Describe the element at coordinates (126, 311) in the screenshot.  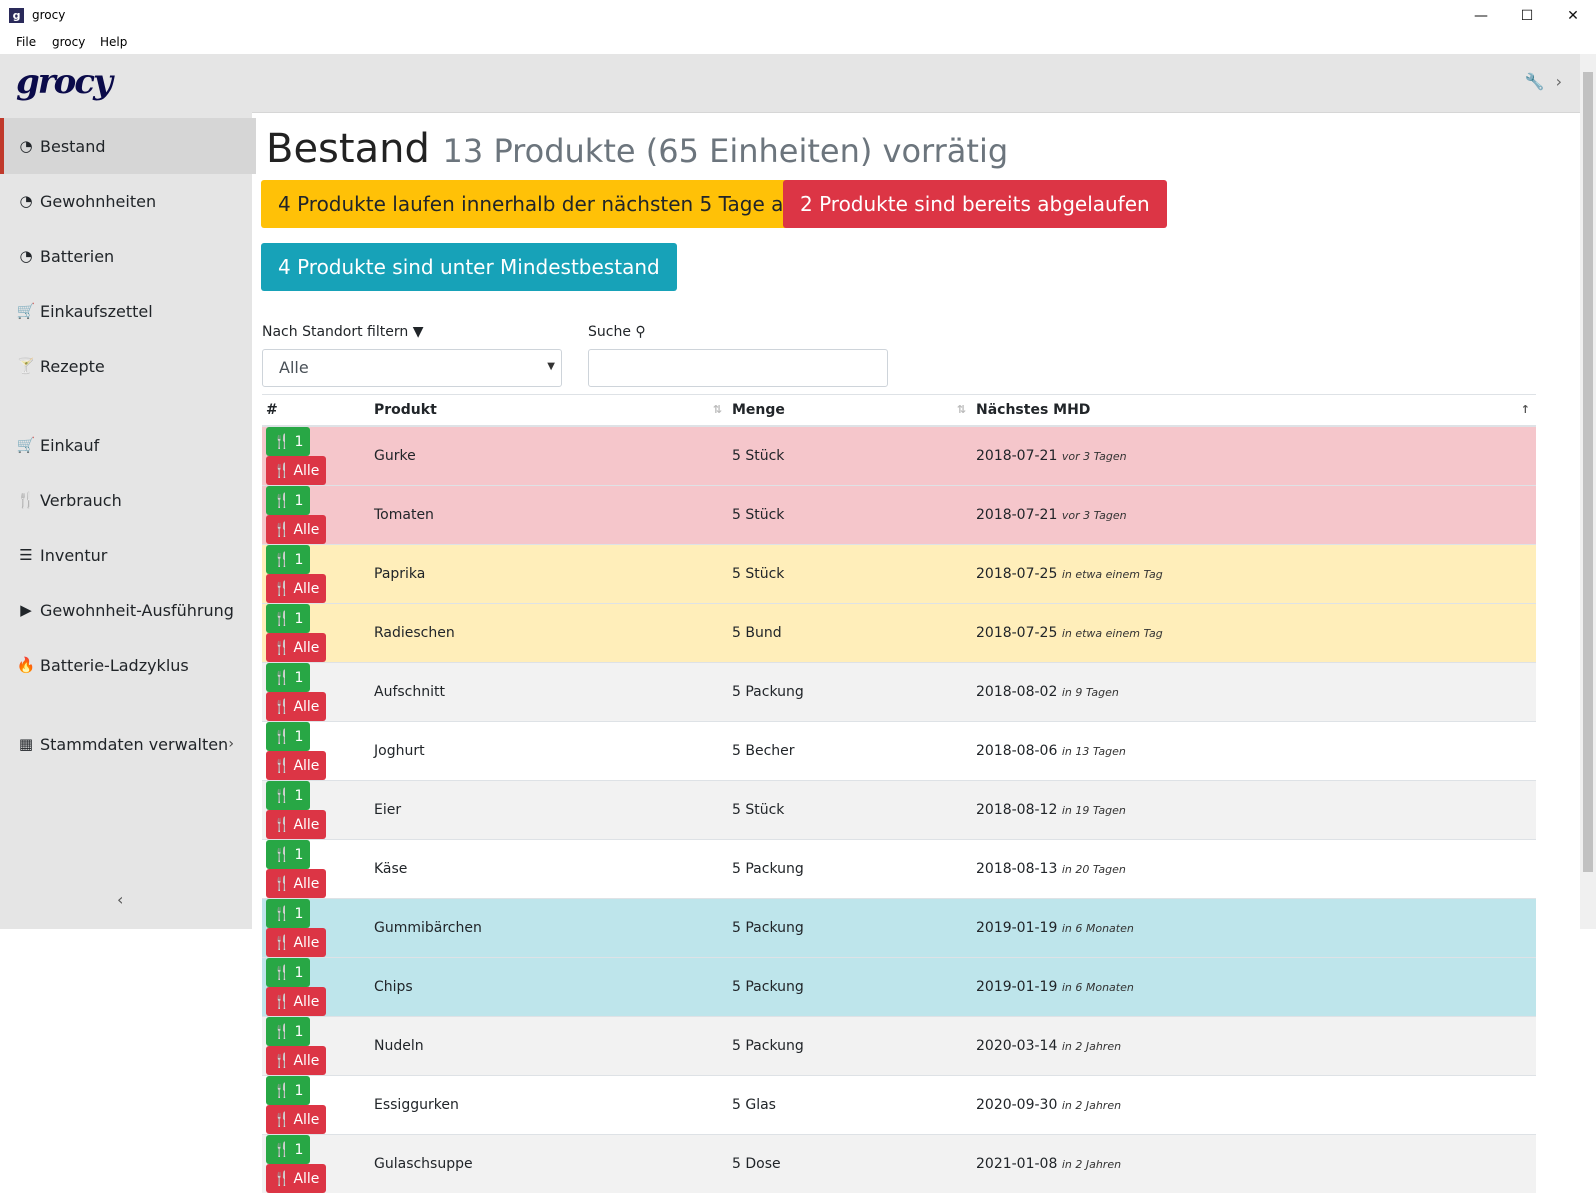
I see `sidebar-item-einkaufszettel: 🛒 Einkaufszettel` at that location.